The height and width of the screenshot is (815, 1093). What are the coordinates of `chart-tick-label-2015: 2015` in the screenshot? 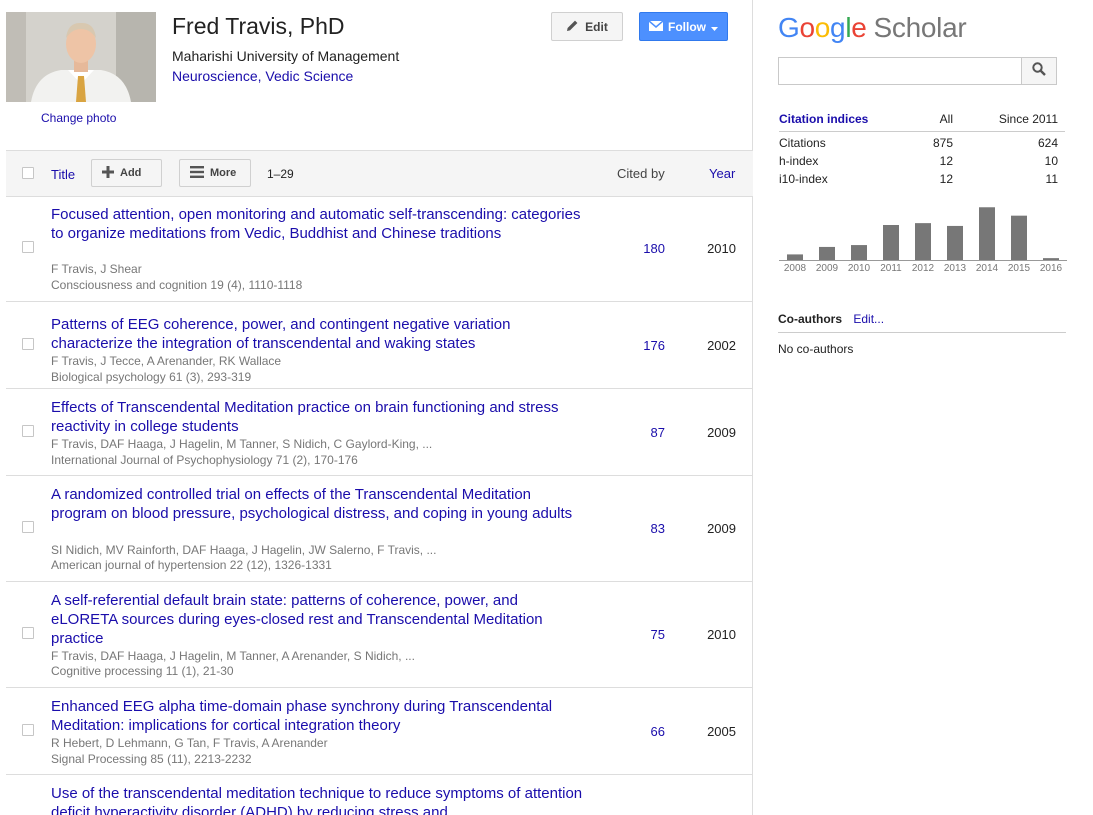 It's located at (1019, 268).